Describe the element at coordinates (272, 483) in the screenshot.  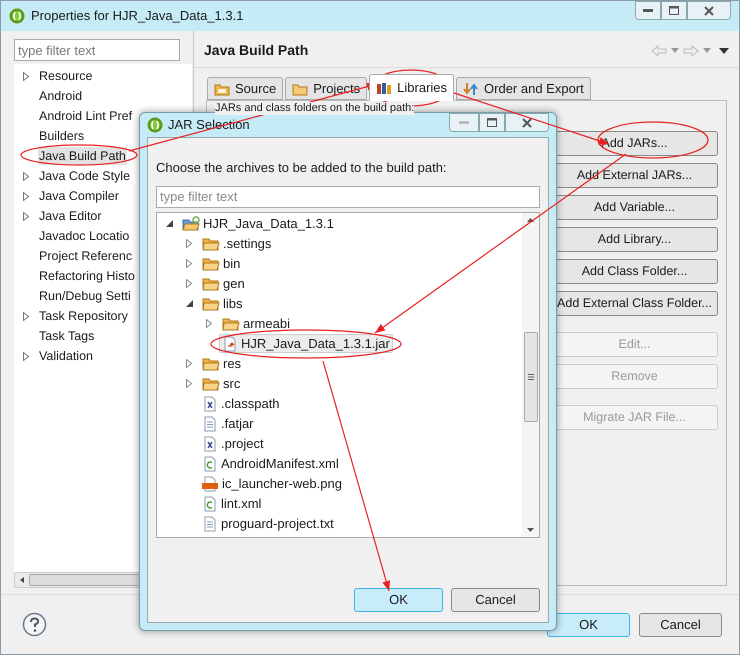
I see `tree-item: ic_launcher-web.png` at that location.